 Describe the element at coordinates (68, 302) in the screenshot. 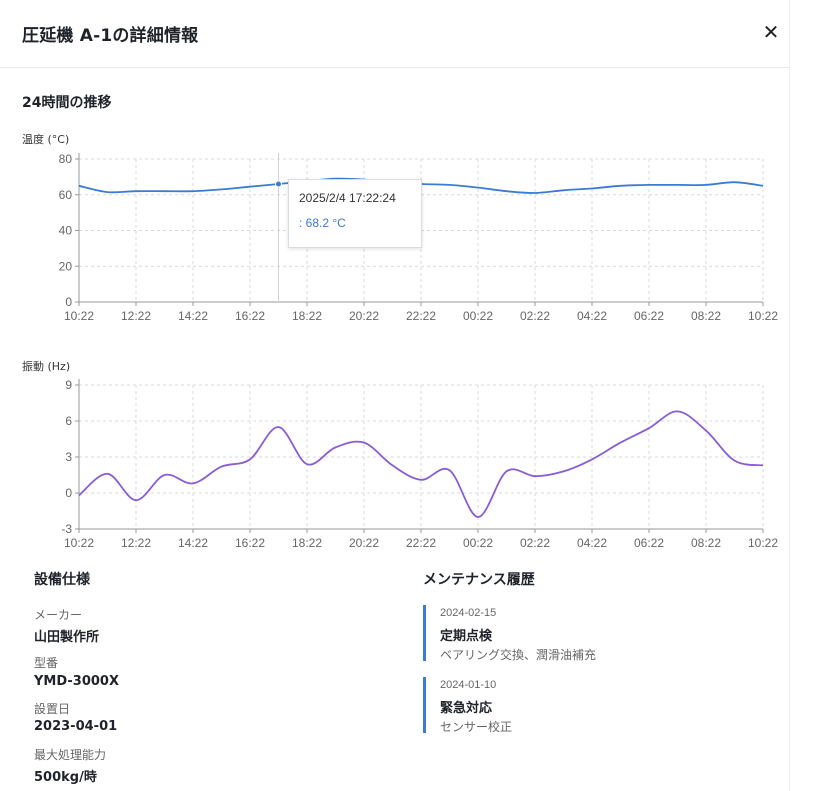

I see `temp-y-tick: 0` at that location.